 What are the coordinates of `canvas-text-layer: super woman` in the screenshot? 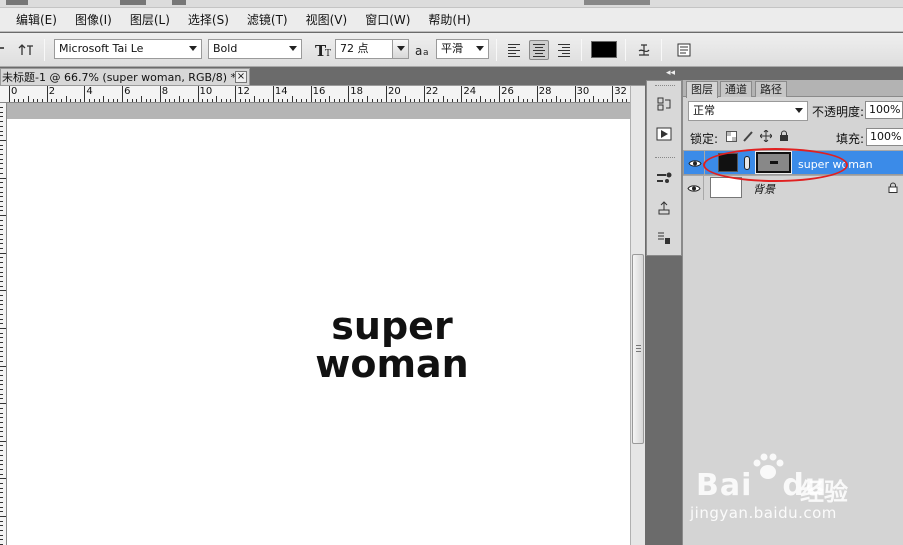 It's located at (392, 345).